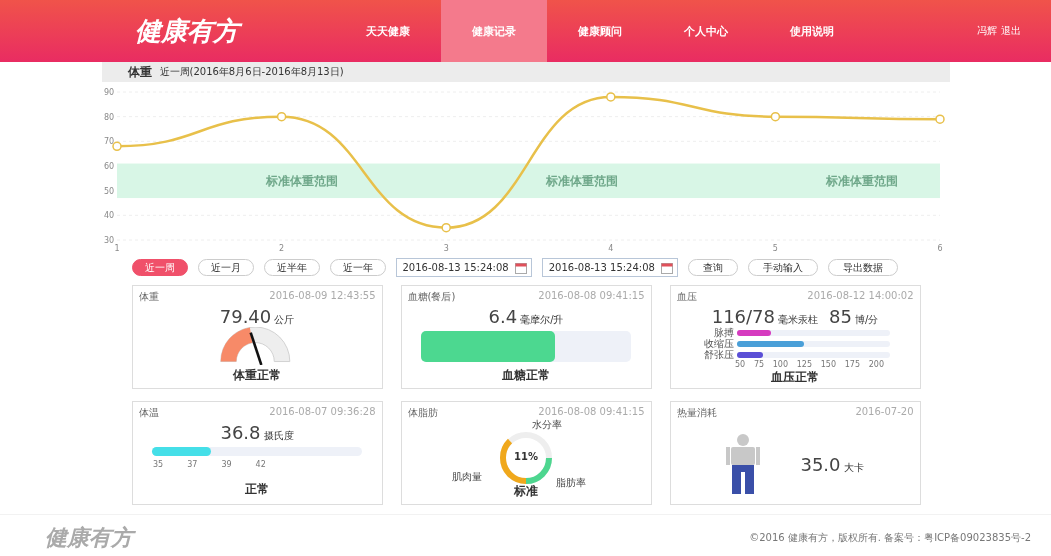 This screenshot has width=1051, height=556. I want to click on axis-tick: 35, so click(158, 464).